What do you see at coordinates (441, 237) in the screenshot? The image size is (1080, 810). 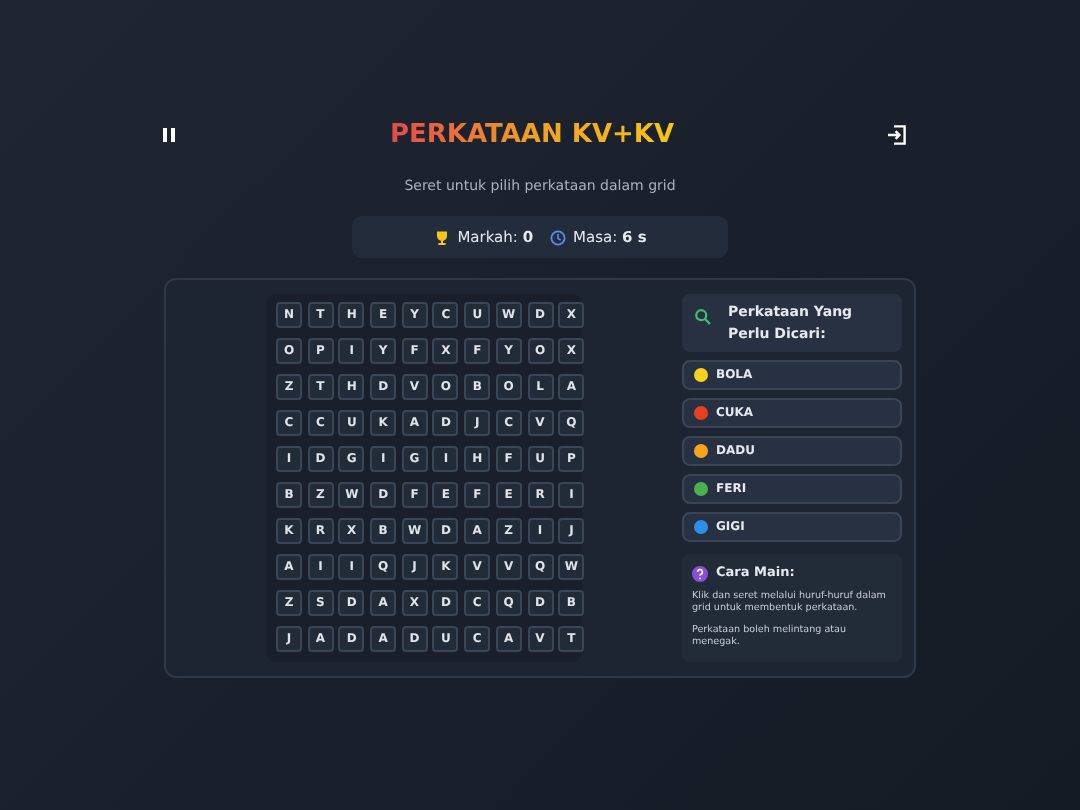 I see `trophy-icon` at bounding box center [441, 237].